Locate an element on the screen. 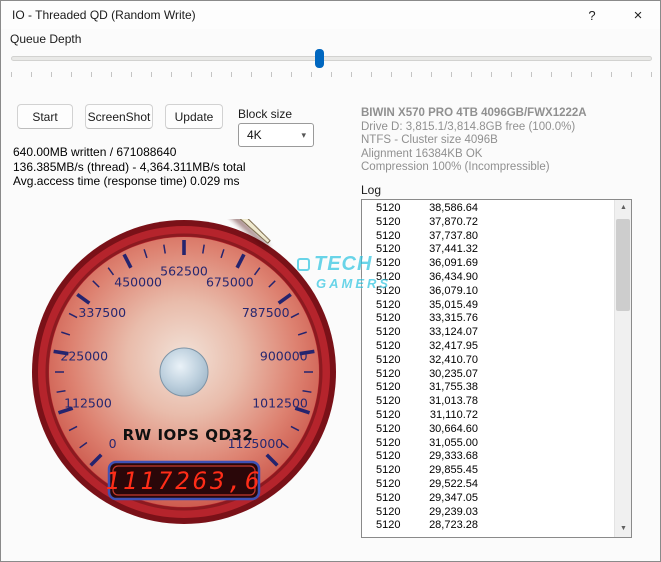 The height and width of the screenshot is (562, 661). scrollbar-thumb is located at coordinates (623, 265).